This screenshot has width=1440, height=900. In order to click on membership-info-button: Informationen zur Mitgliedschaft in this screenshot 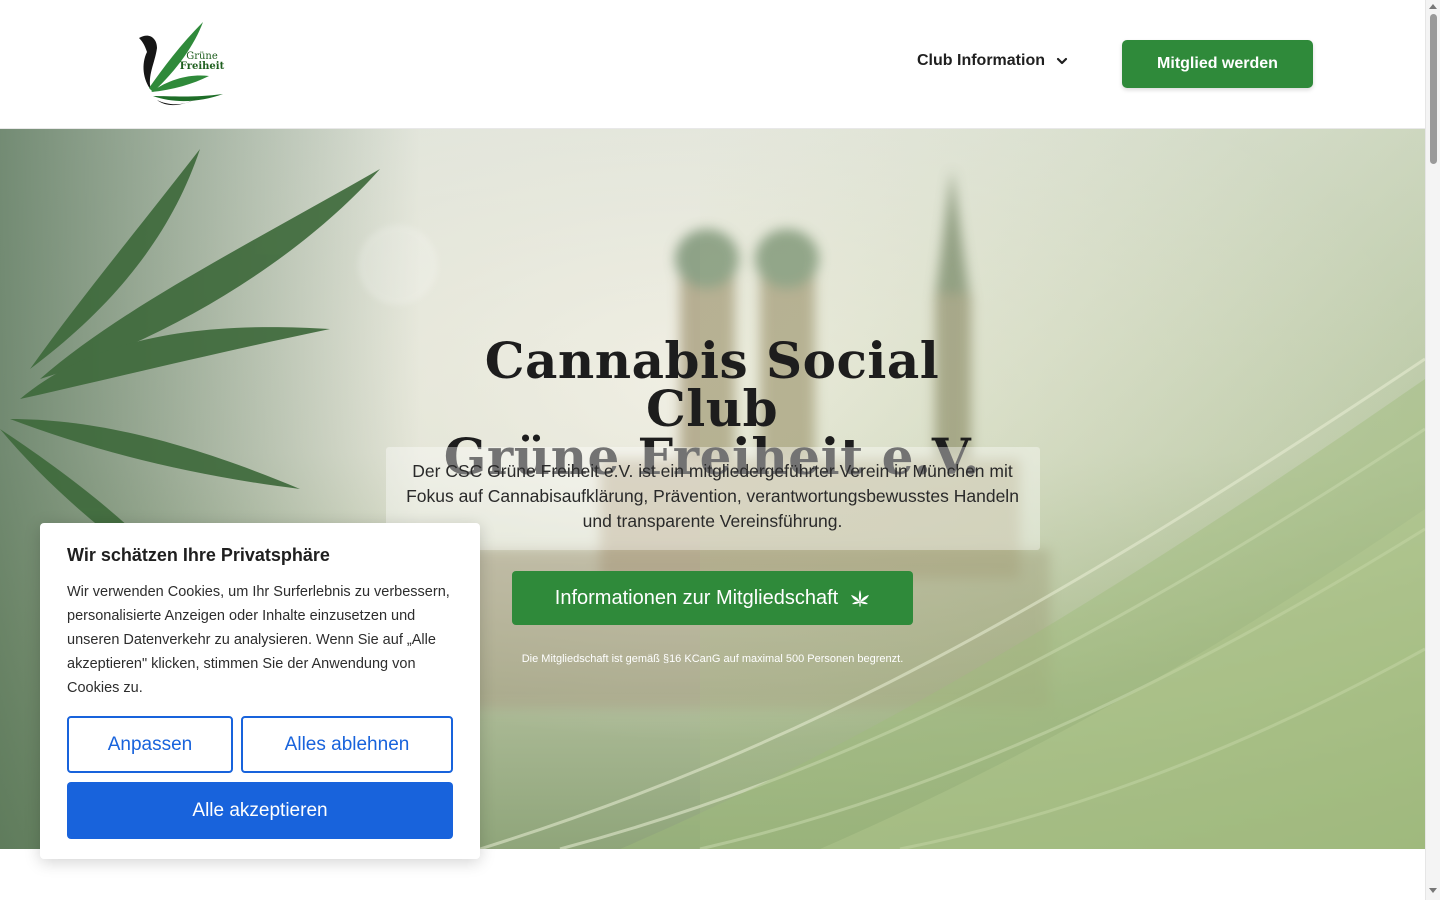, I will do `click(712, 598)`.